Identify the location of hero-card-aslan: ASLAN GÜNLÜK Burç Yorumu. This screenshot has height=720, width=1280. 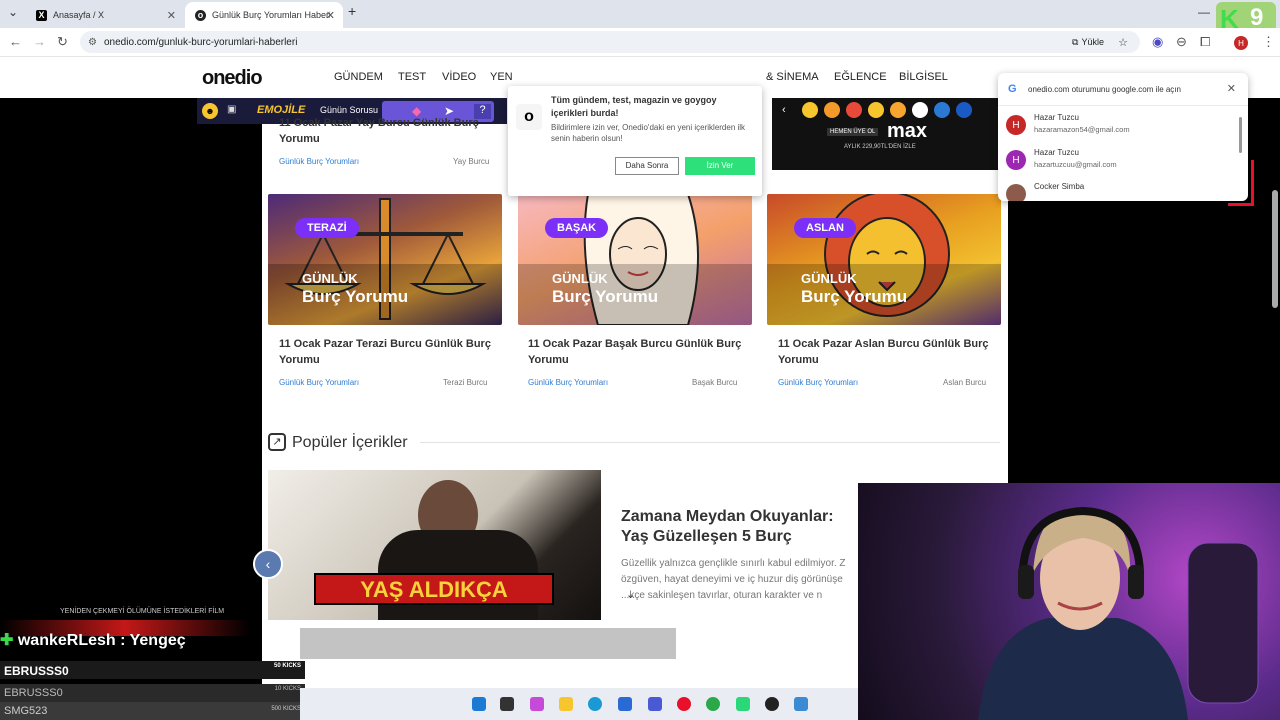
(884, 259).